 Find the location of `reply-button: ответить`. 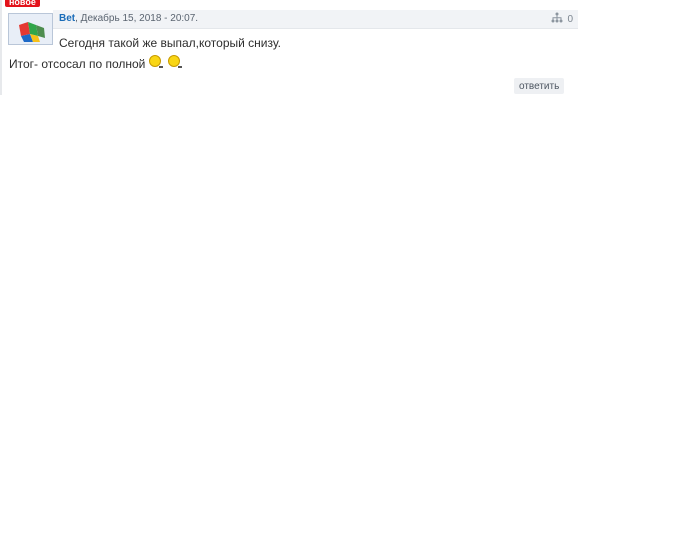

reply-button: ответить is located at coordinates (539, 86).